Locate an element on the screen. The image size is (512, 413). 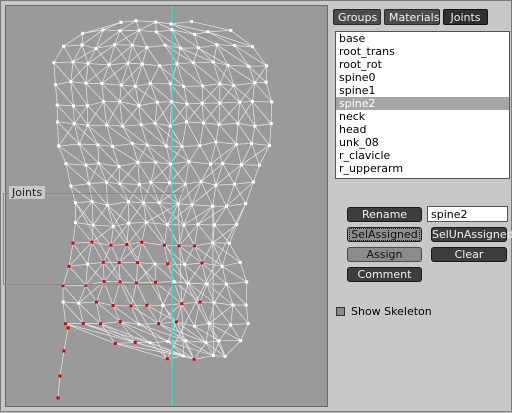
joint-list-item: base is located at coordinates (422, 38).